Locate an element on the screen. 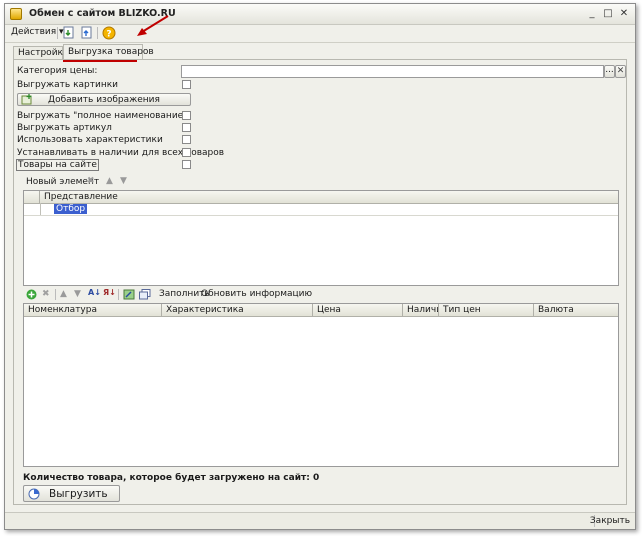 The width and height of the screenshot is (642, 536). minimize-icon: _ is located at coordinates (592, 13).